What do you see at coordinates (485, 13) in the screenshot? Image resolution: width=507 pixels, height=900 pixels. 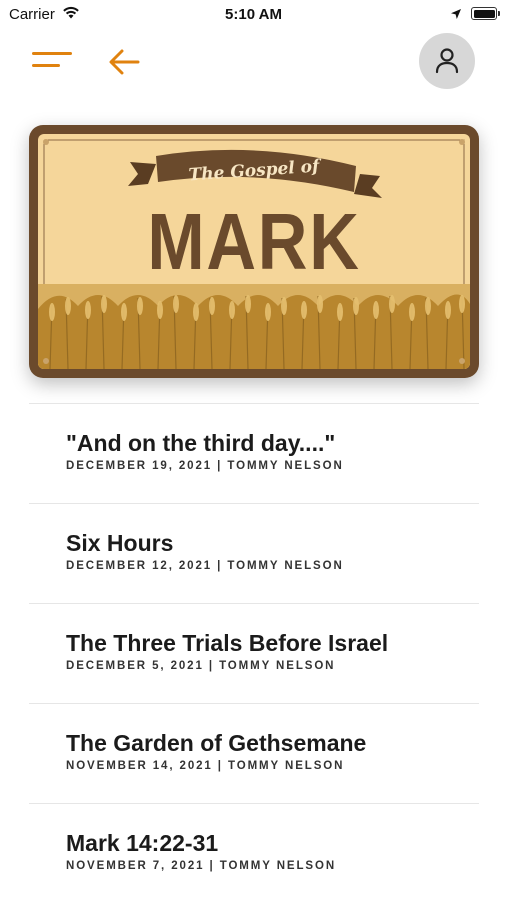 I see `battery-icon` at bounding box center [485, 13].